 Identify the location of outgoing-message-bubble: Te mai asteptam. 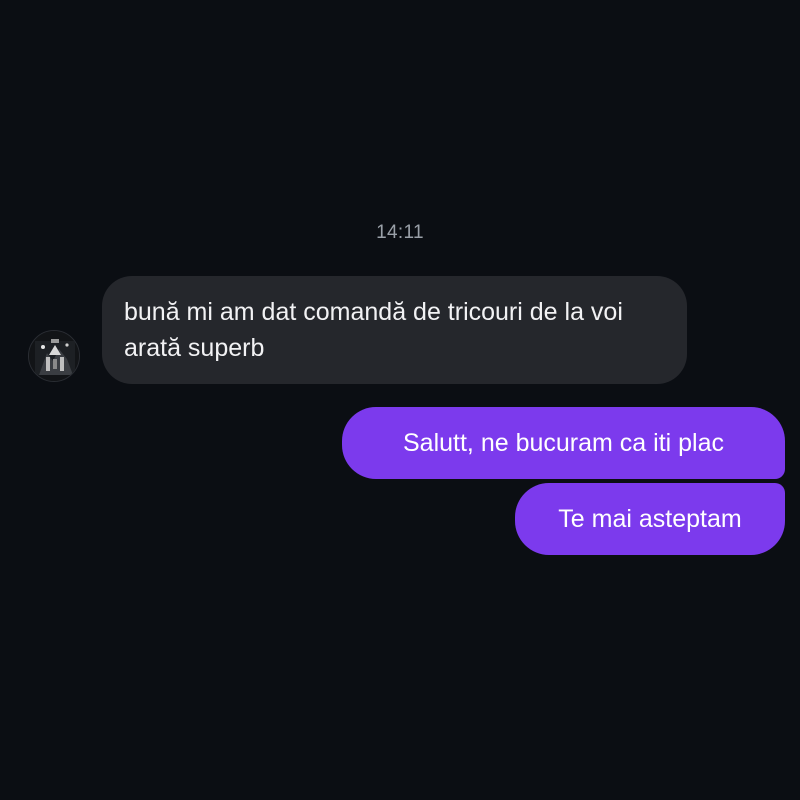
(650, 519).